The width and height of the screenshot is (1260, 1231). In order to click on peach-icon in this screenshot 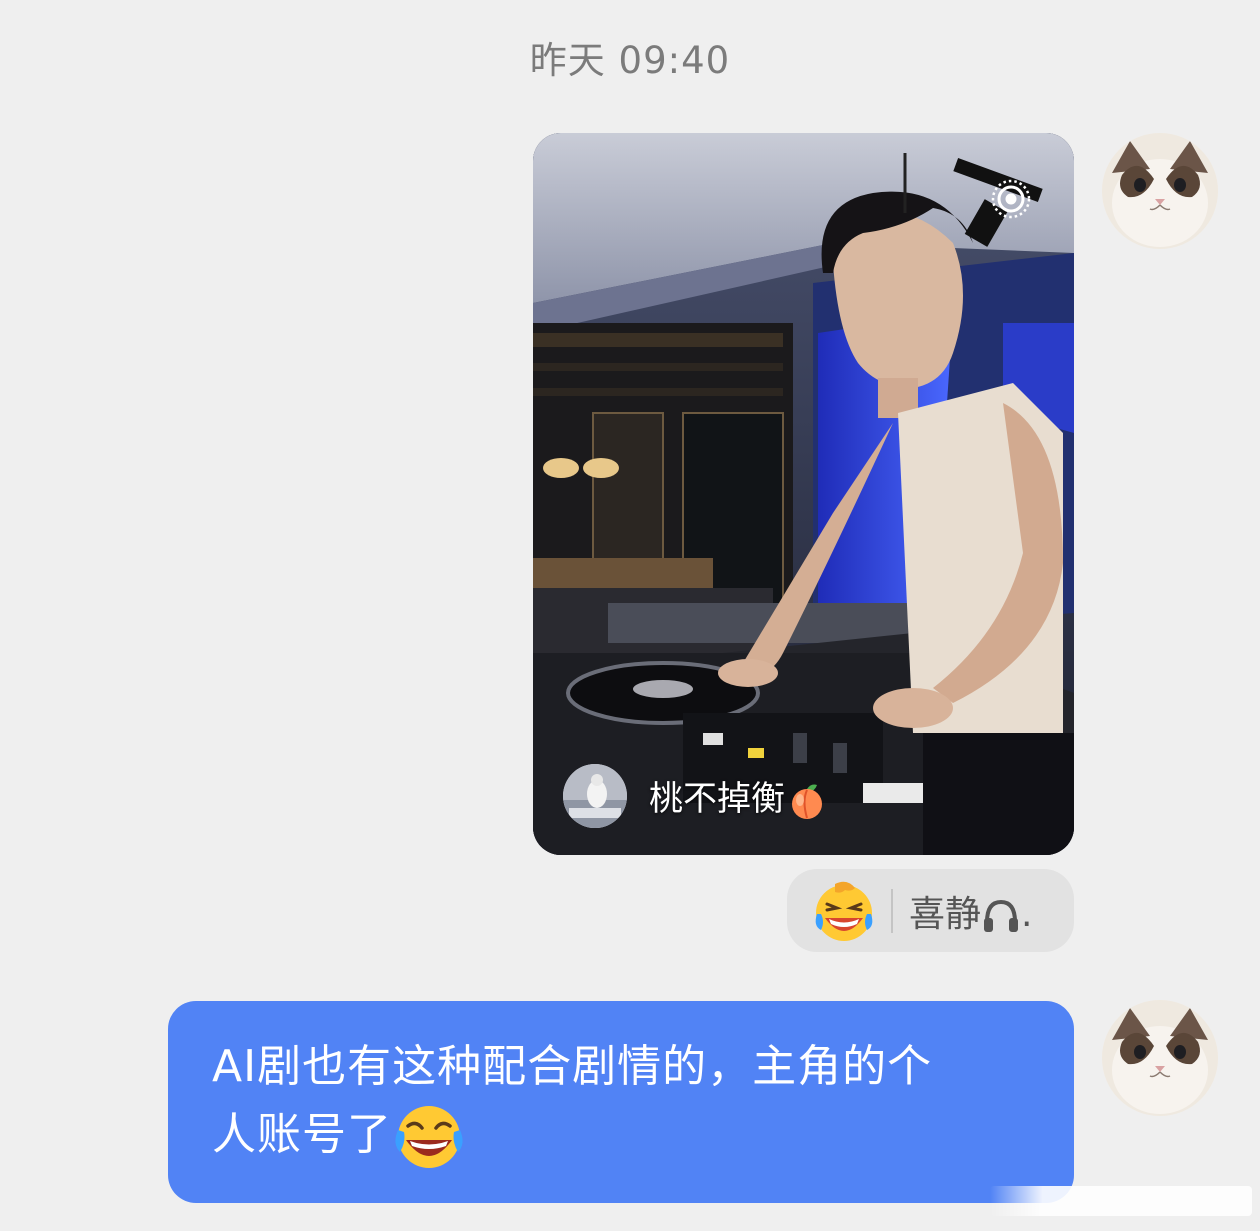, I will do `click(807, 801)`.